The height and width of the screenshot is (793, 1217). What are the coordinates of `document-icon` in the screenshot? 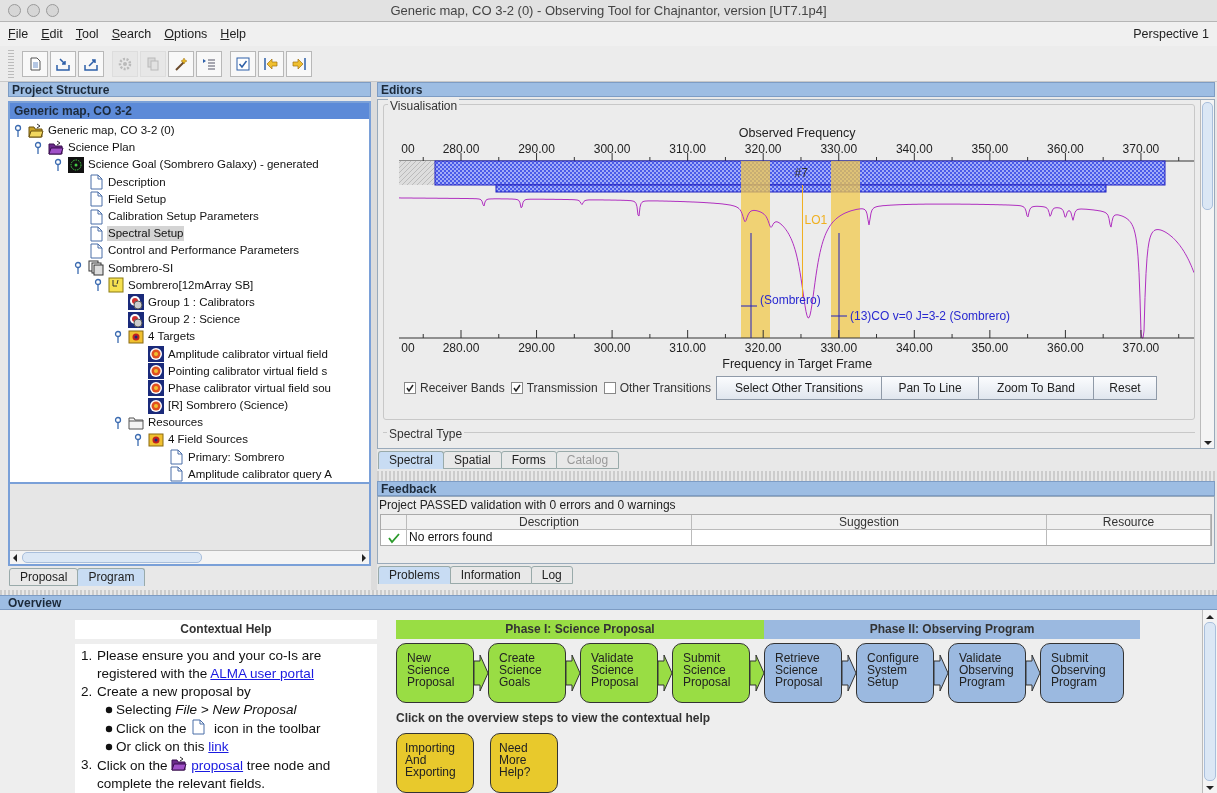 It's located at (35, 63).